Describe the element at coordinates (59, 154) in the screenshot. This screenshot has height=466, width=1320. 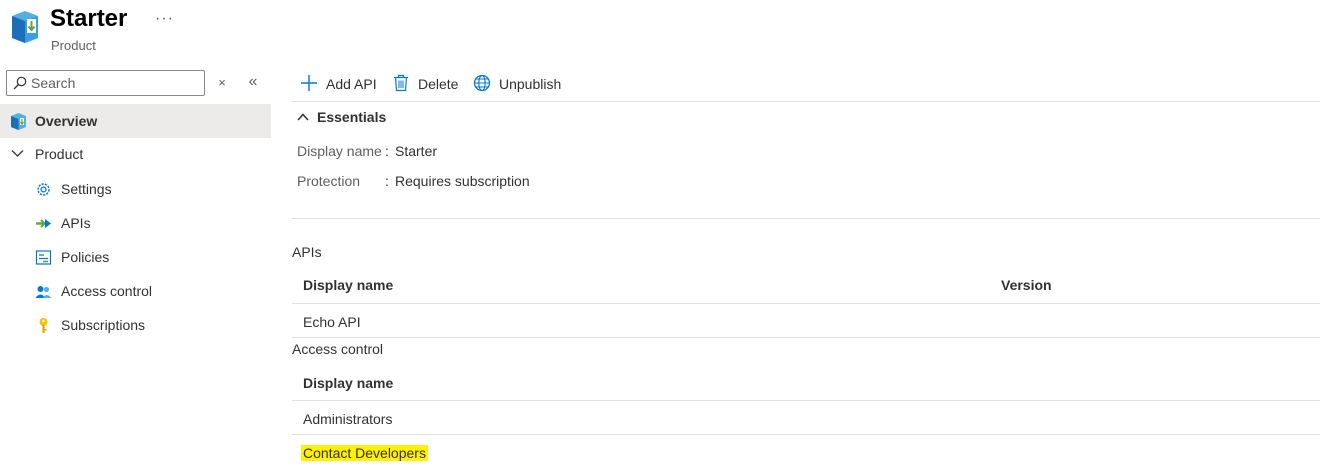
I see `sidebar-item-label: Product` at that location.